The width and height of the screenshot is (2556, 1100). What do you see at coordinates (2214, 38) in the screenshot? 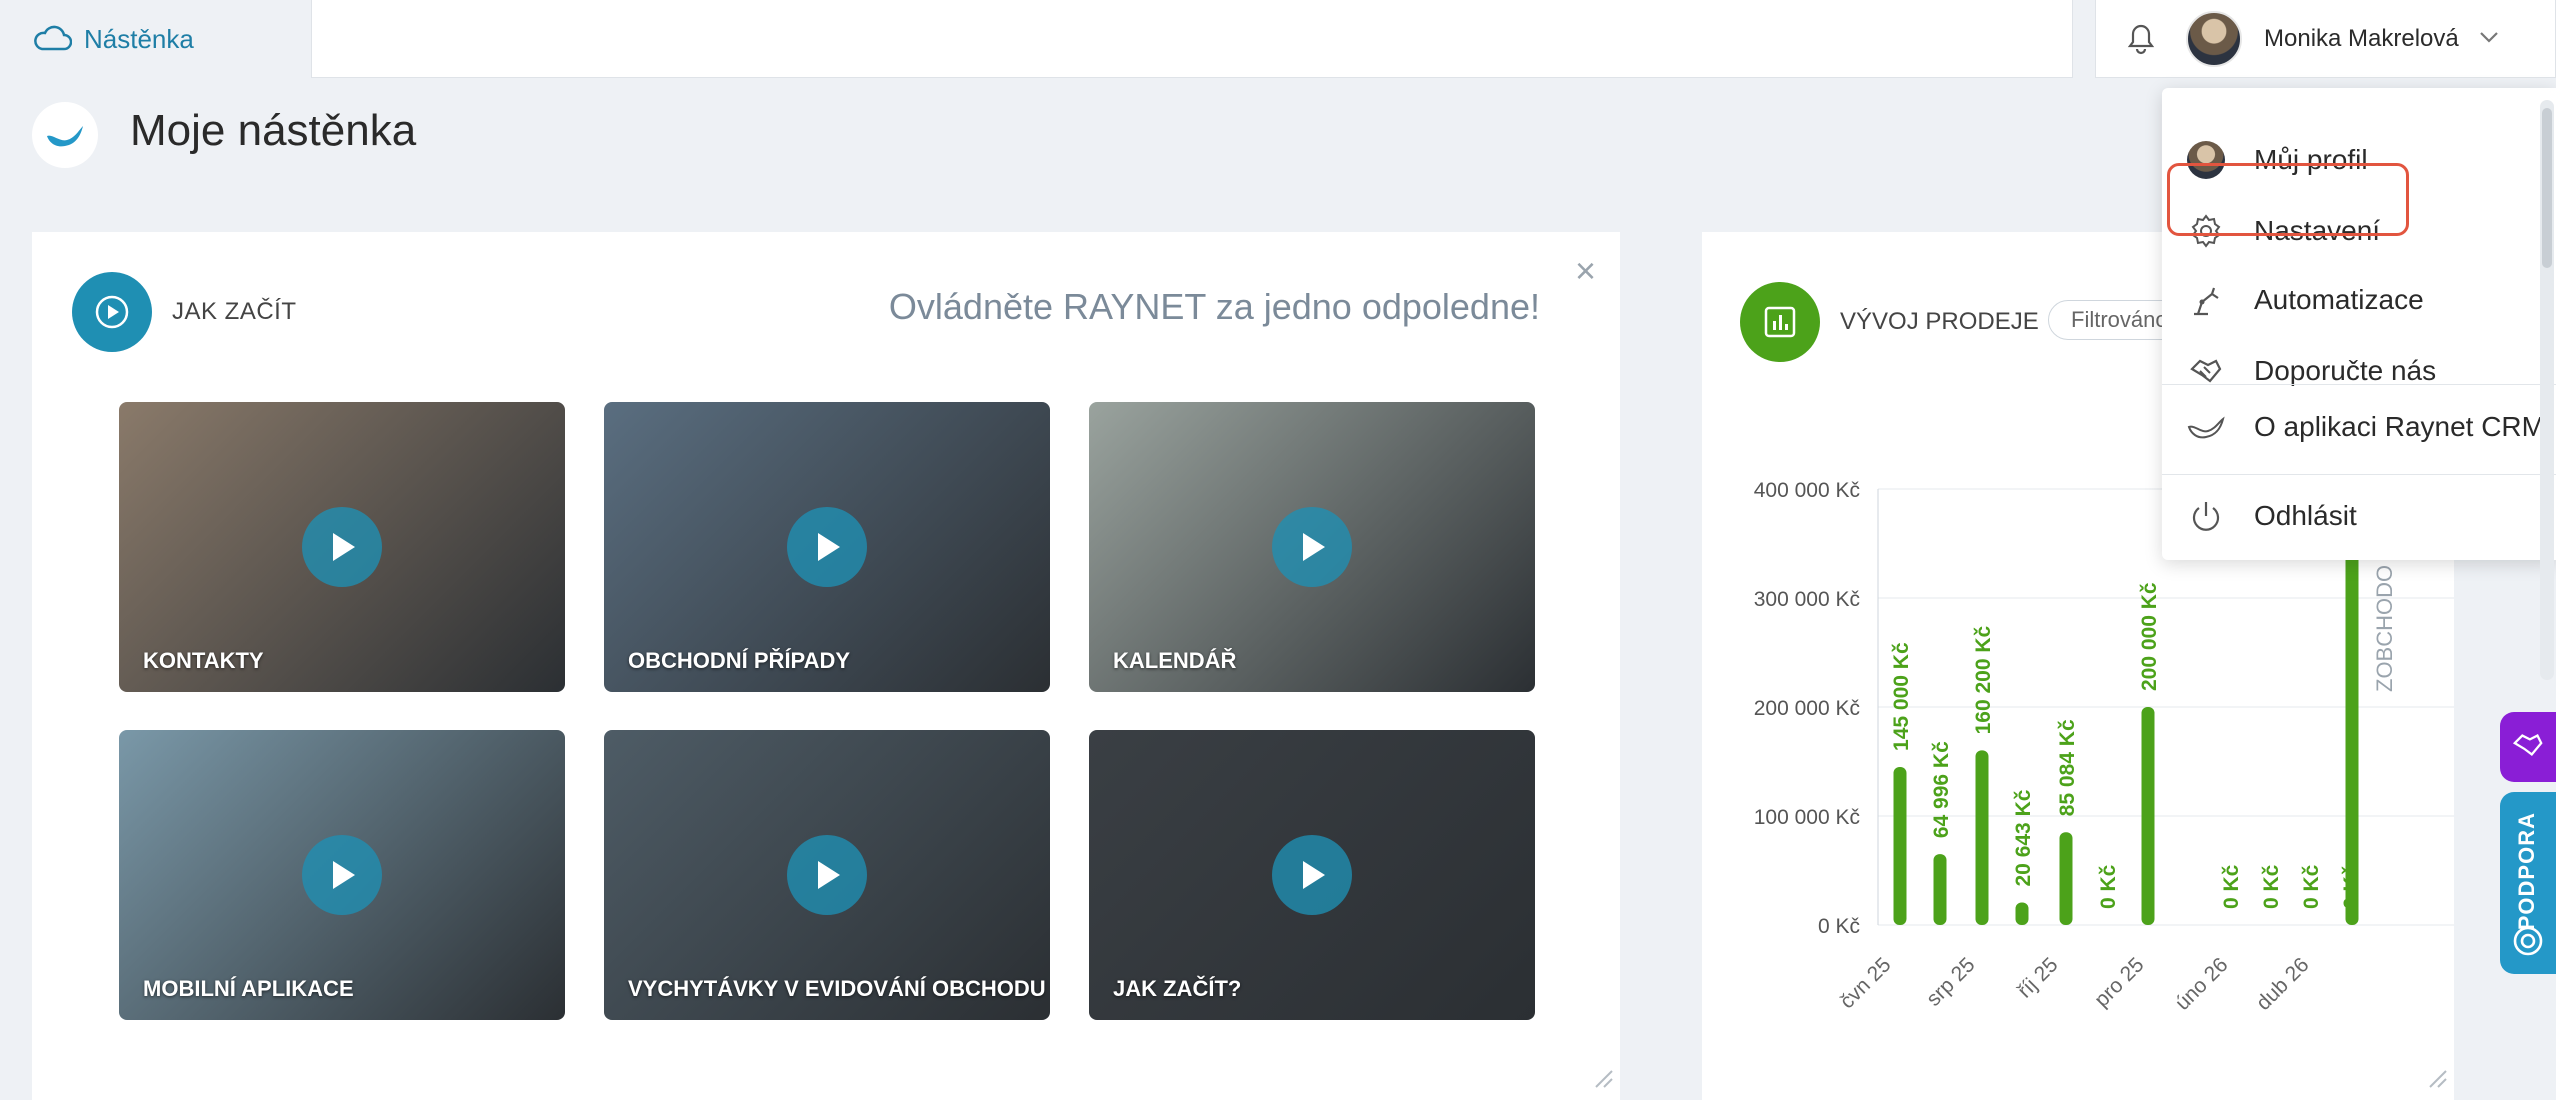
I see `avatar` at bounding box center [2214, 38].